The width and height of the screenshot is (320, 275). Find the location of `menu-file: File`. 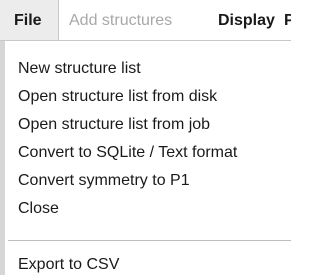

menu-file: File is located at coordinates (29, 20).